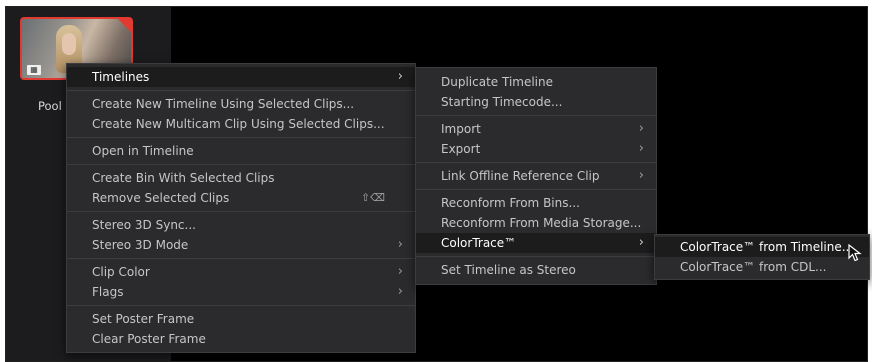  I want to click on menu-item-label: Duplicate Timeline, so click(497, 82).